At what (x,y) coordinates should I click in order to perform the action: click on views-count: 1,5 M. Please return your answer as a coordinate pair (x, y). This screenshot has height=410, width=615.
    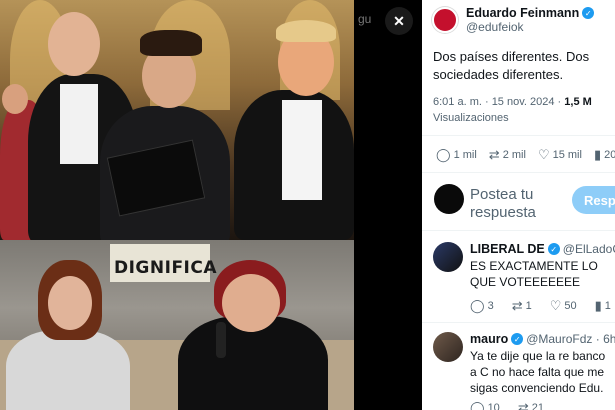
    Looking at the image, I should click on (578, 102).